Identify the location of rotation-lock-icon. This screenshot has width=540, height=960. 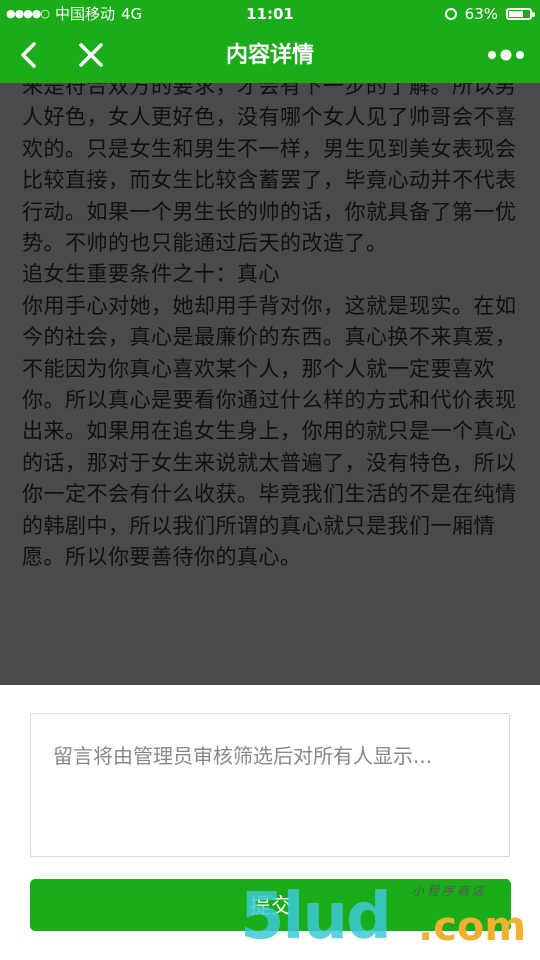
(450, 14).